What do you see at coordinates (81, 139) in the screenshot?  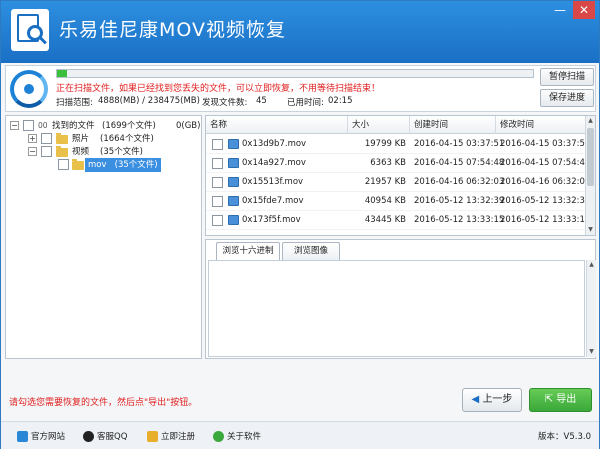 I see `tree-photos-label: 照片` at bounding box center [81, 139].